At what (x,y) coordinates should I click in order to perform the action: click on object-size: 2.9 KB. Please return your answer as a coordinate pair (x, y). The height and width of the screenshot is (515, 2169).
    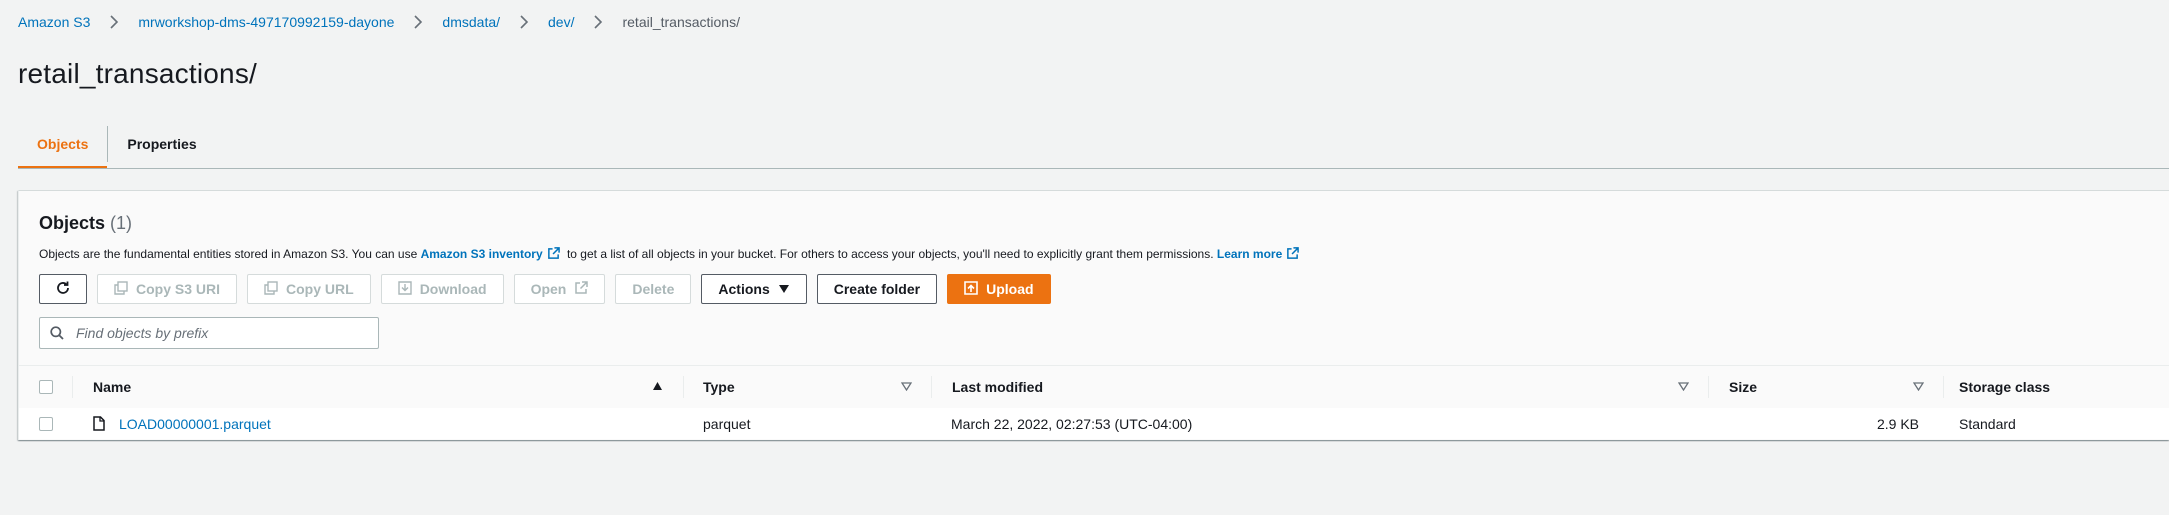
    Looking at the image, I should click on (1897, 423).